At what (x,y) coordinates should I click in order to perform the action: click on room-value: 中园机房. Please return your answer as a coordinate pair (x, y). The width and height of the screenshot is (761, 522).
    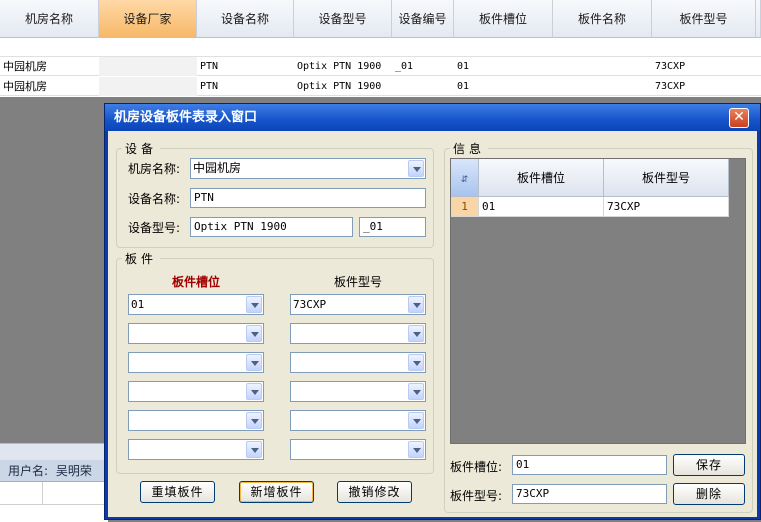
    Looking at the image, I should click on (217, 168).